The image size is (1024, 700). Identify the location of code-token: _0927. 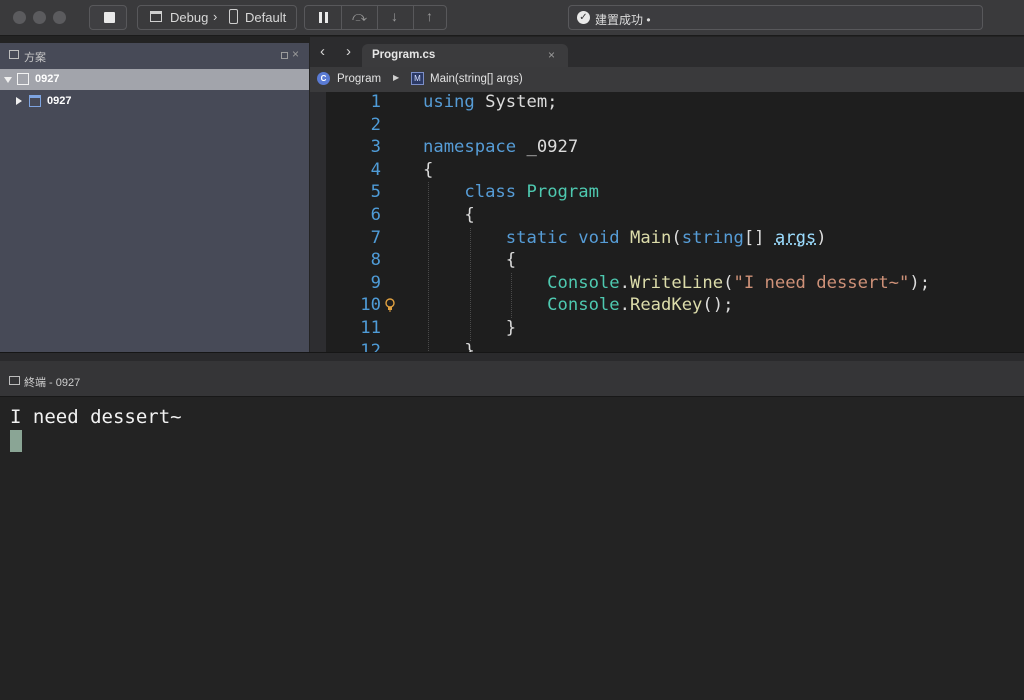
(547, 147).